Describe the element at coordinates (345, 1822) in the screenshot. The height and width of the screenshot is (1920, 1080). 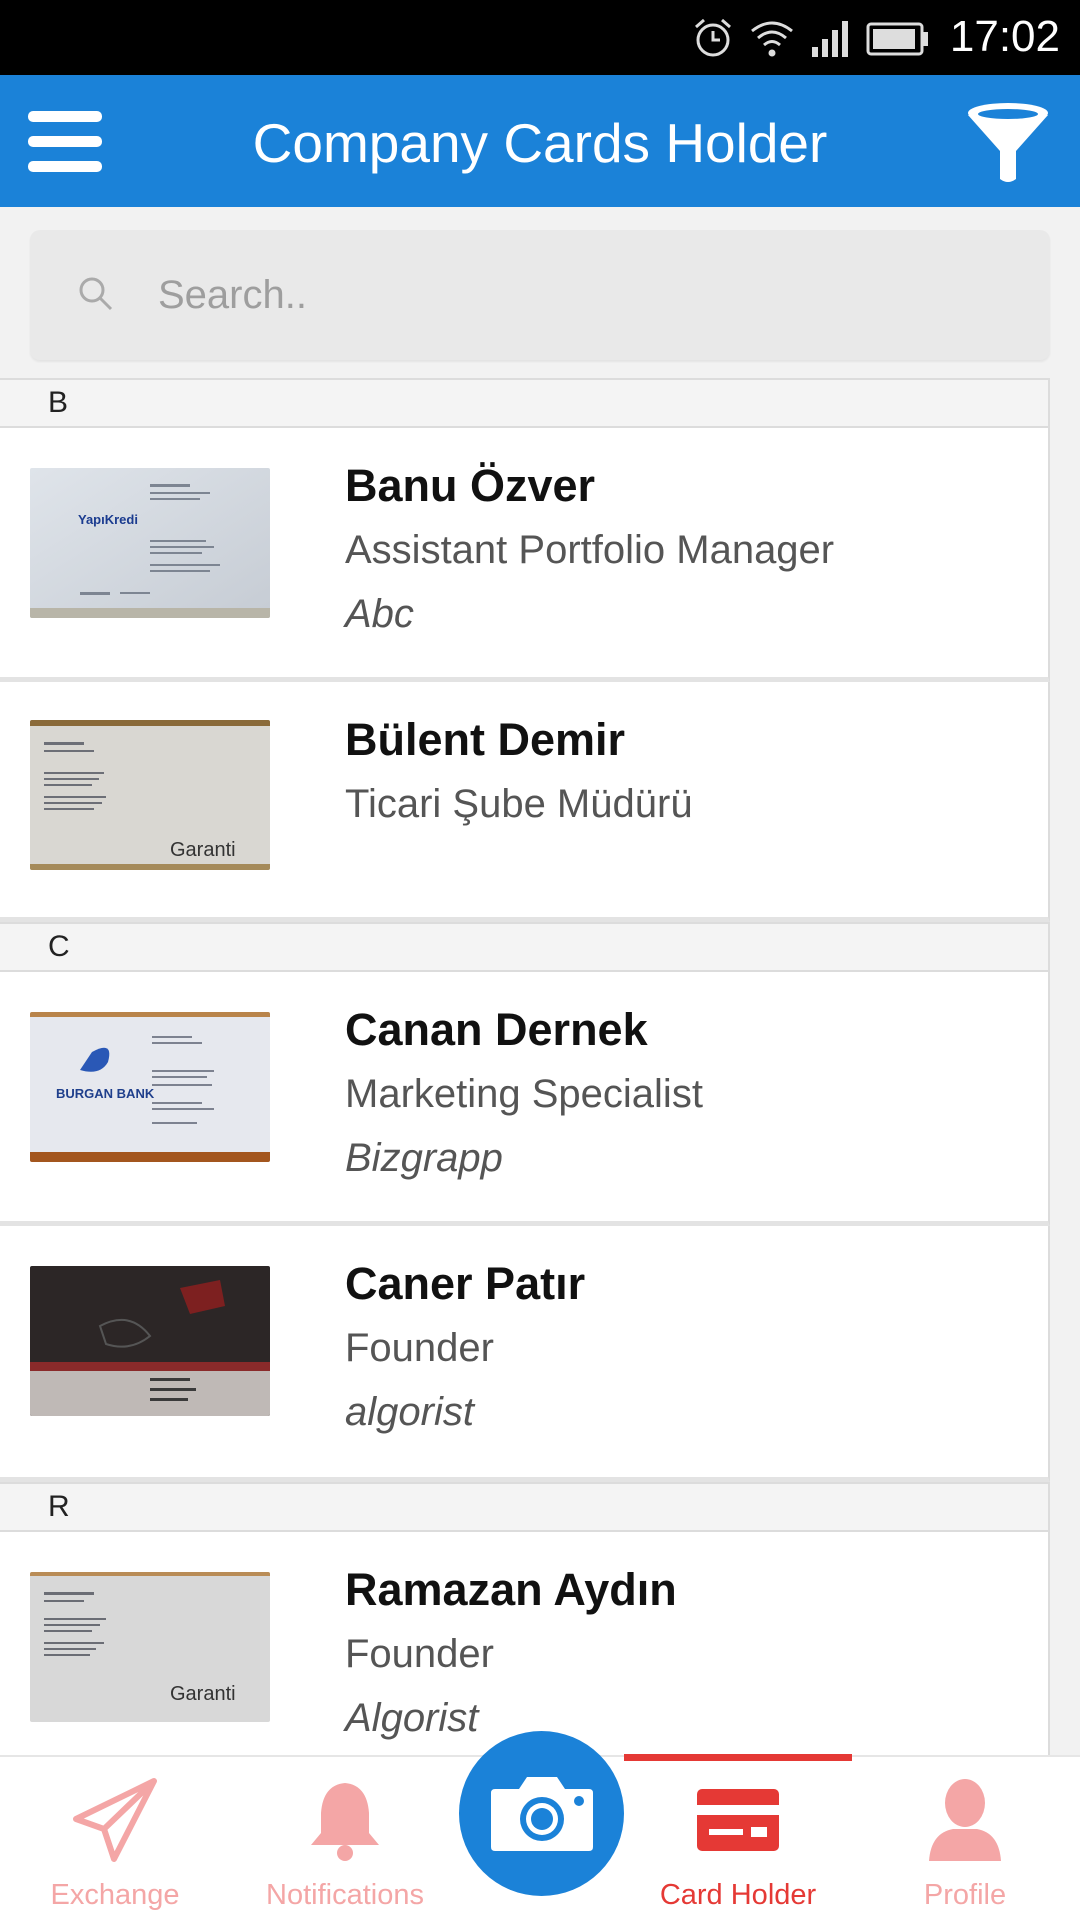
I see `bell-icon` at that location.